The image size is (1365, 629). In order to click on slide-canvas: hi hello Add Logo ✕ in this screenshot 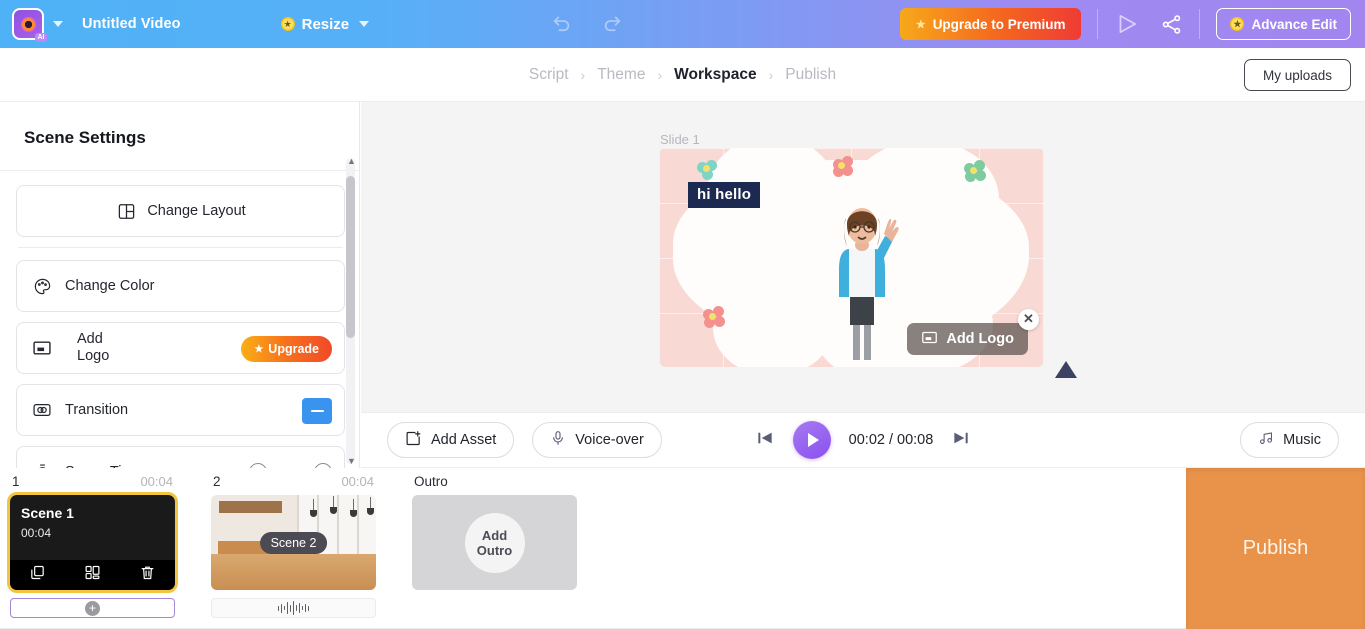, I will do `click(851, 257)`.